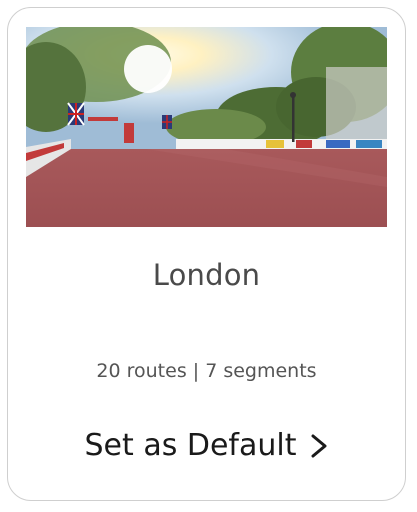 The height and width of the screenshot is (512, 417). I want to click on set-as-default-button: Set as Default, so click(206, 445).